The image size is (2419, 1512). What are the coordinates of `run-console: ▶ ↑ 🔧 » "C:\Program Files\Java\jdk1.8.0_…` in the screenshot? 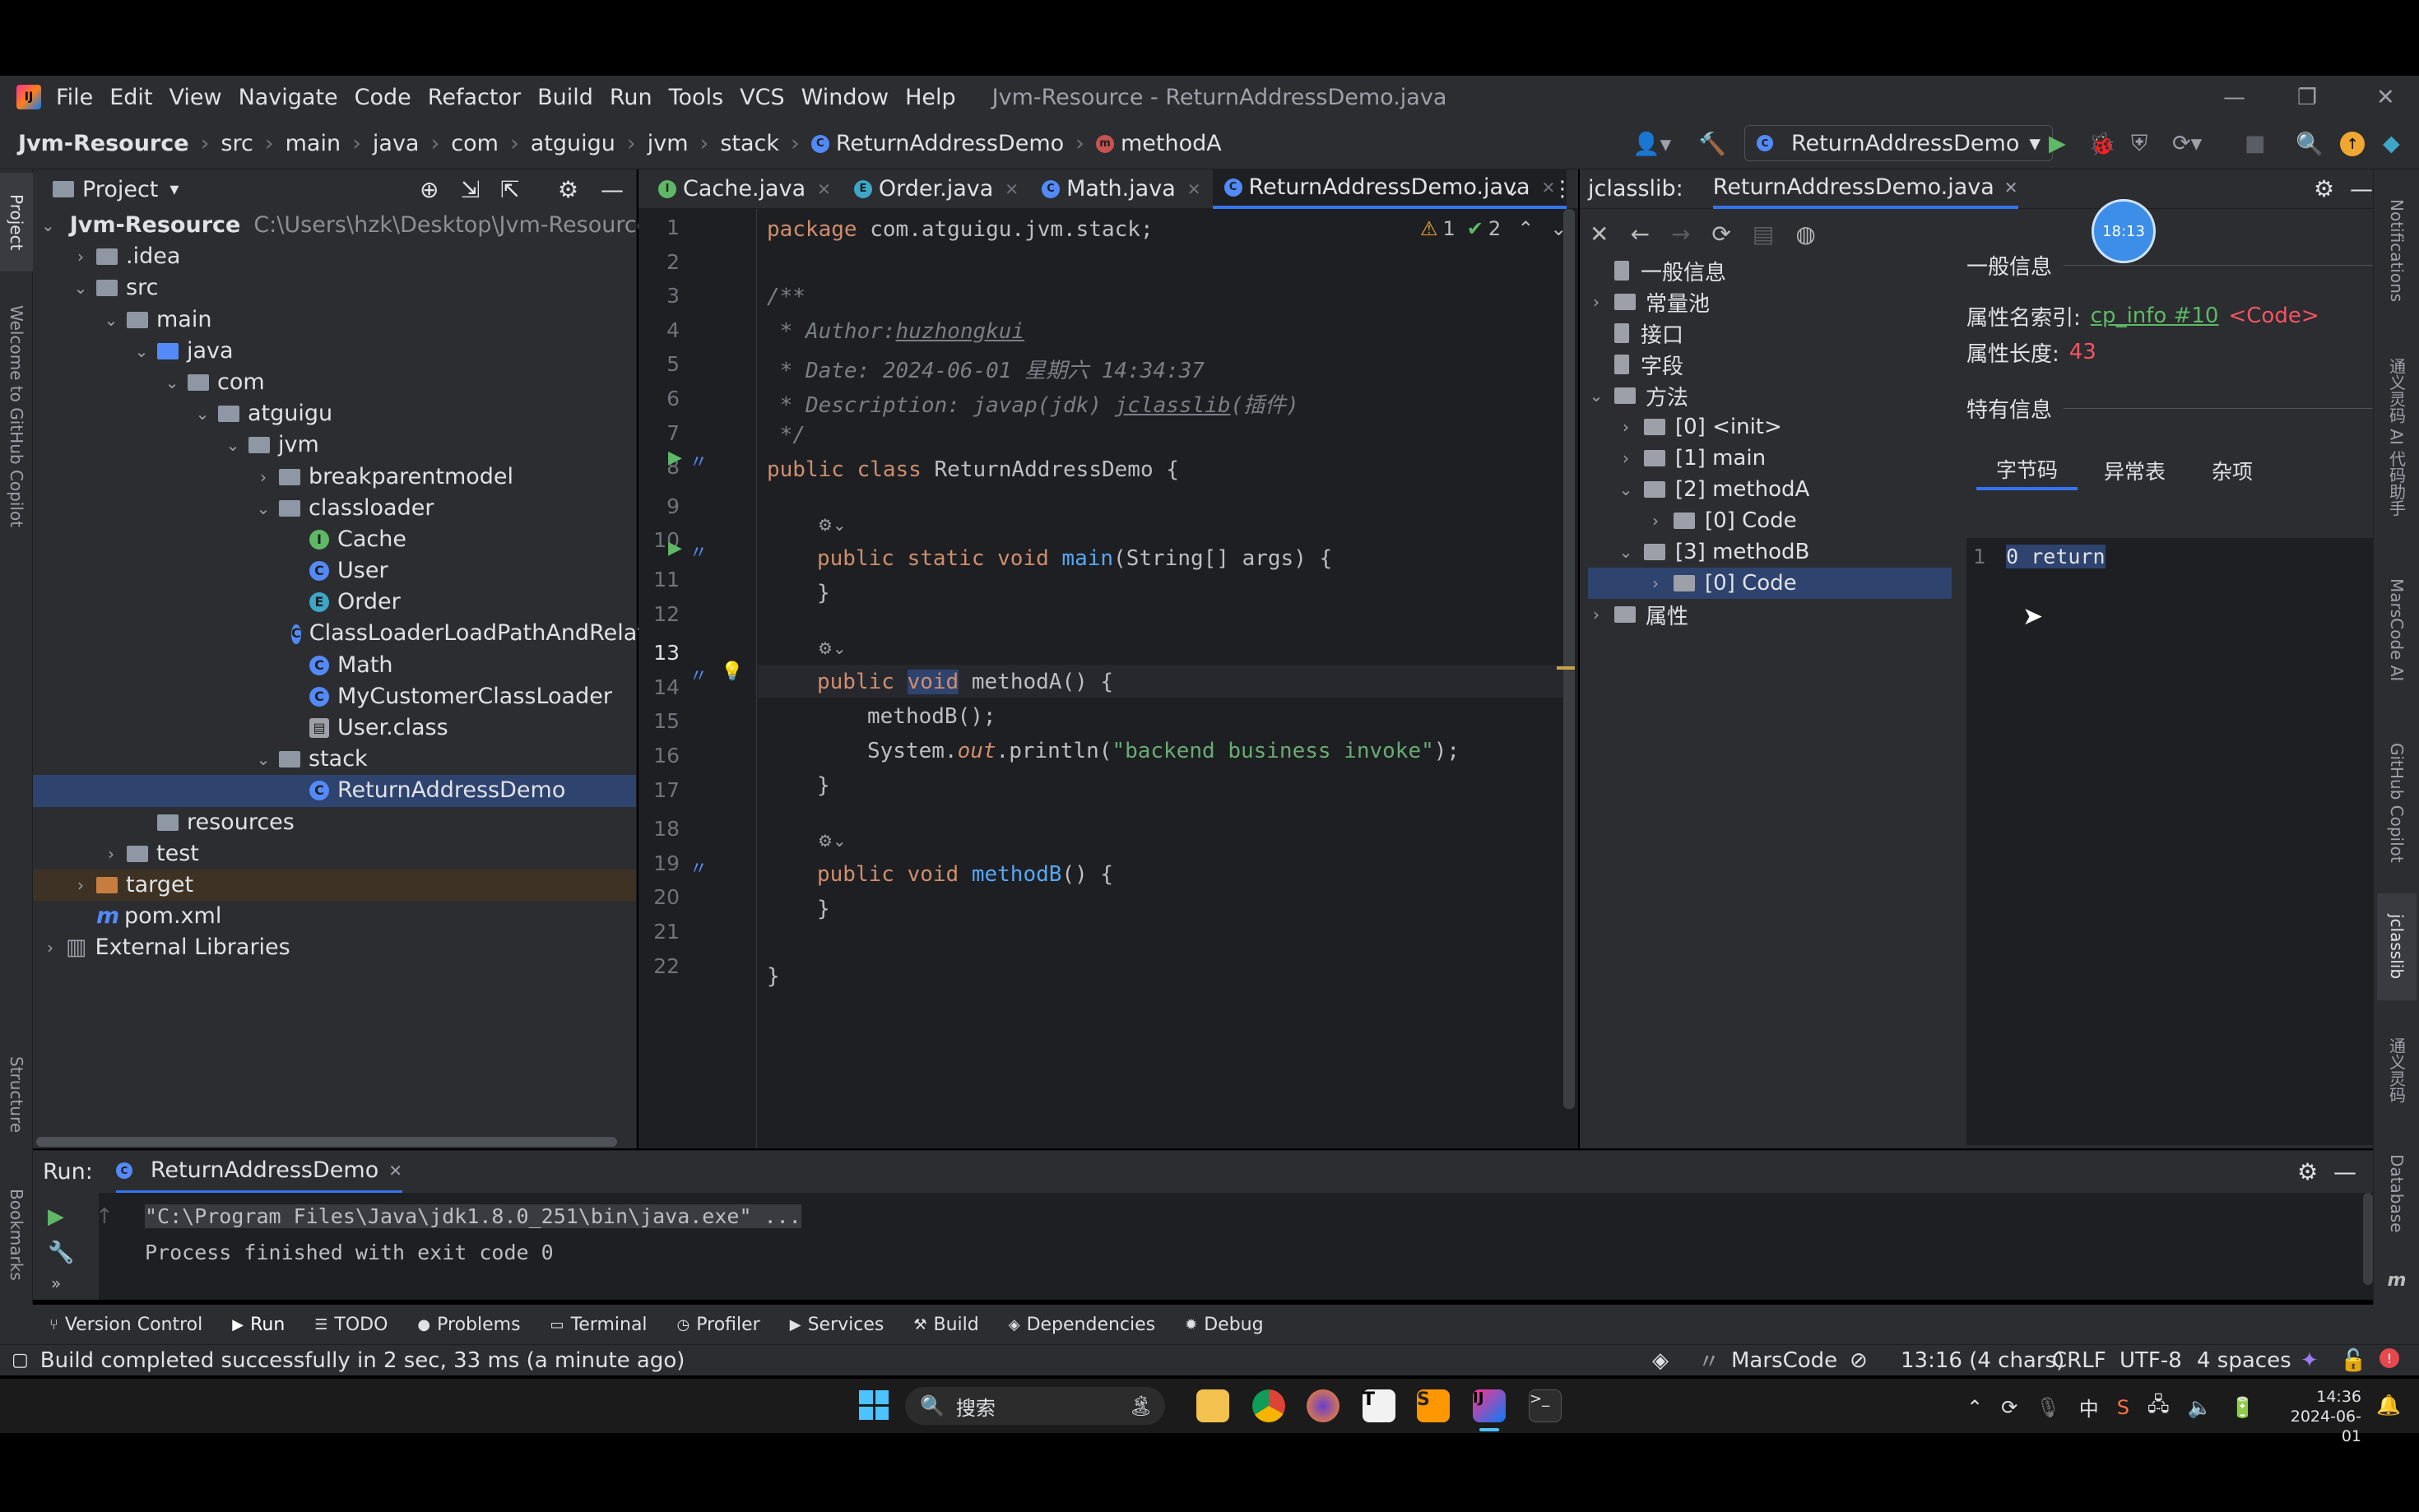 It's located at (1203, 1246).